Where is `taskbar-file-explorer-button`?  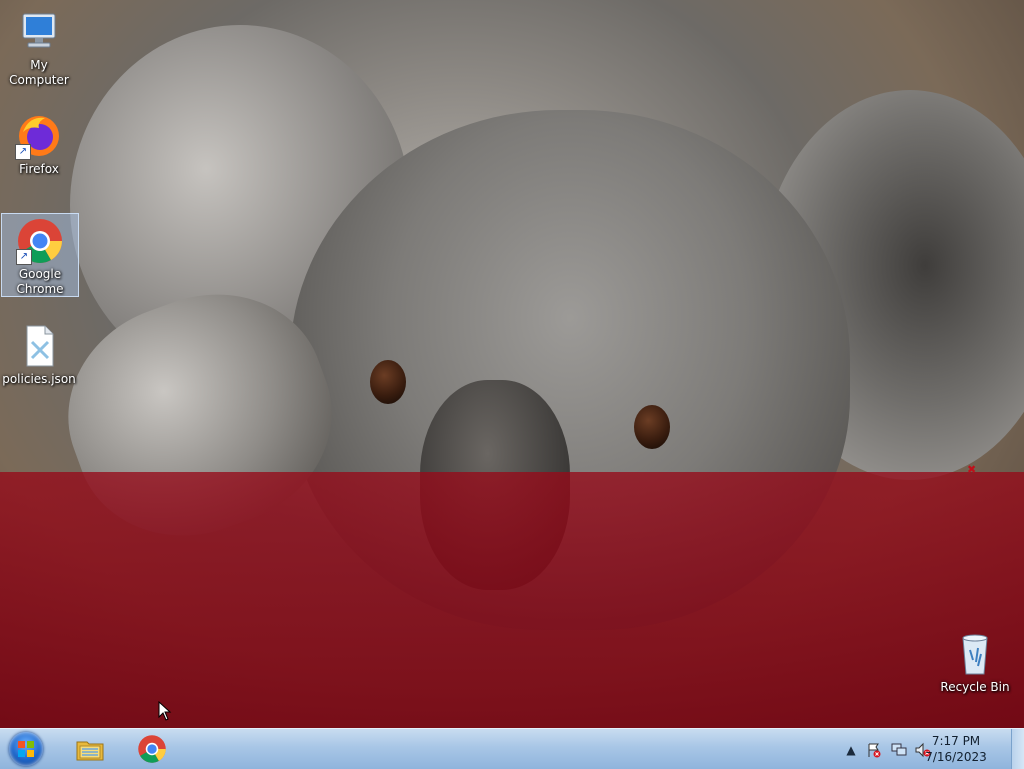
taskbar-file-explorer-button is located at coordinates (90, 749).